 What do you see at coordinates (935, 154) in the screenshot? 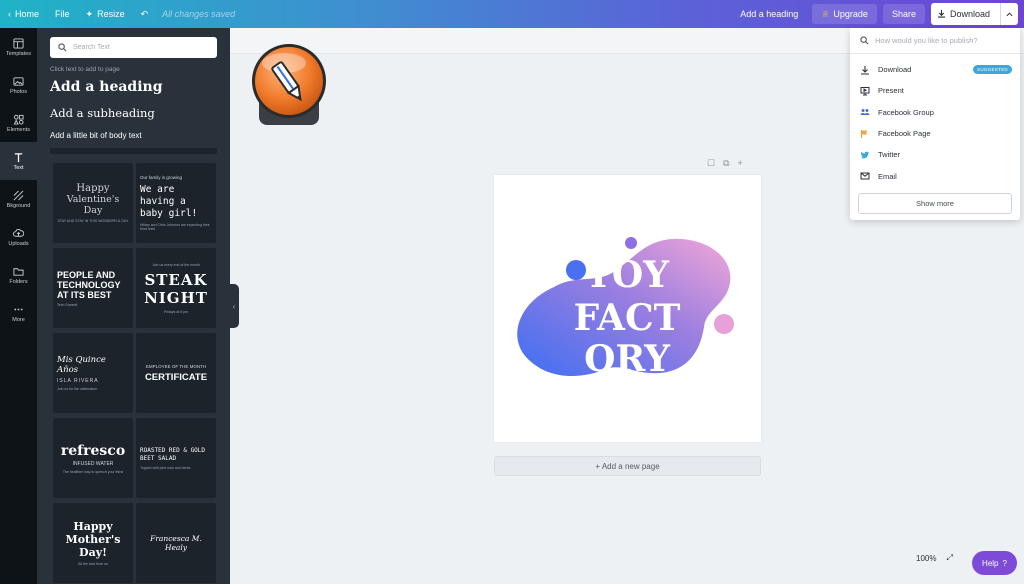
I see `publish-item-twitter: Twitter` at bounding box center [935, 154].